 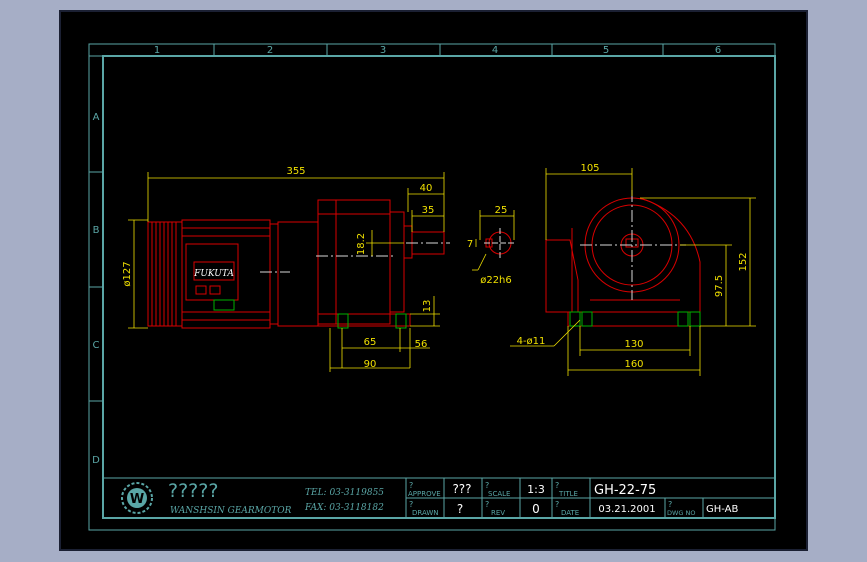 What do you see at coordinates (487, 485) in the screenshot?
I see `scale-q: ?` at bounding box center [487, 485].